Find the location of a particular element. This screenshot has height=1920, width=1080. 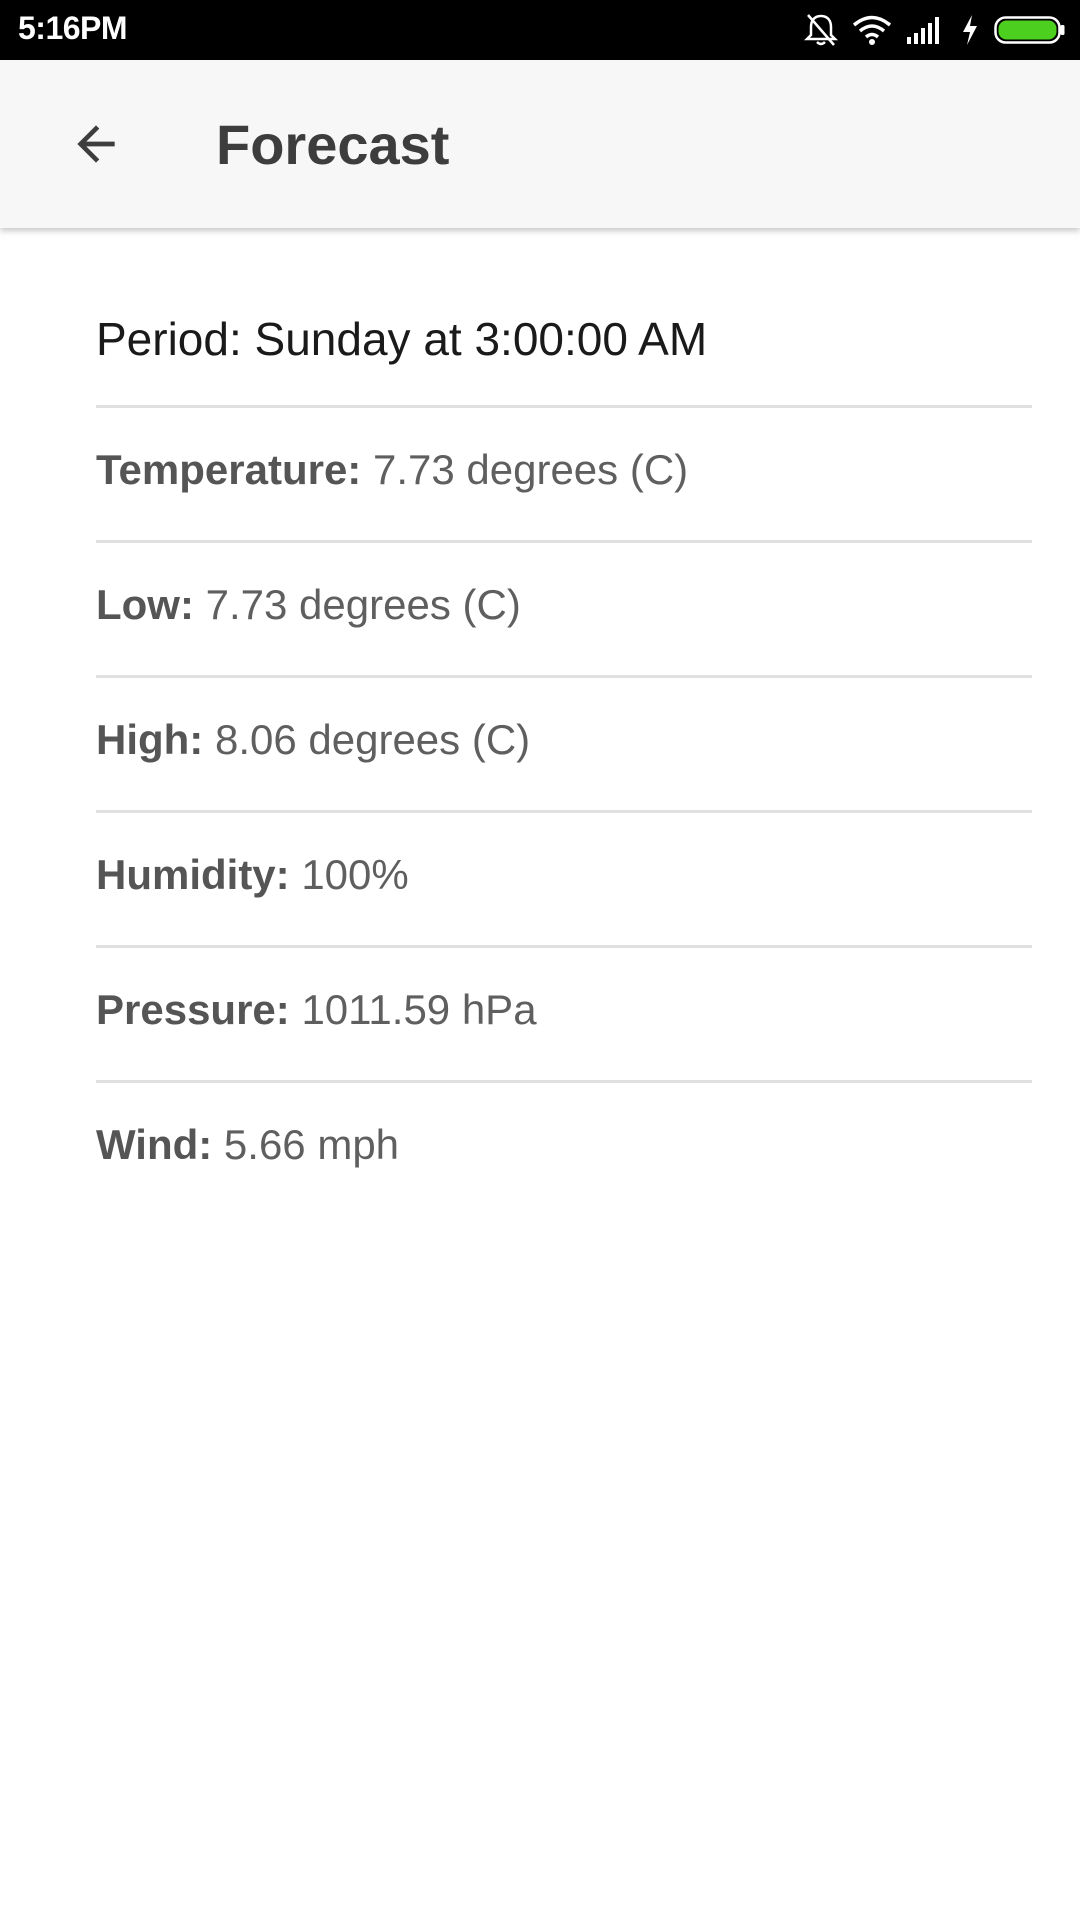

detail-row-low: Low: 7.73 degrees (C) is located at coordinates (564, 610).